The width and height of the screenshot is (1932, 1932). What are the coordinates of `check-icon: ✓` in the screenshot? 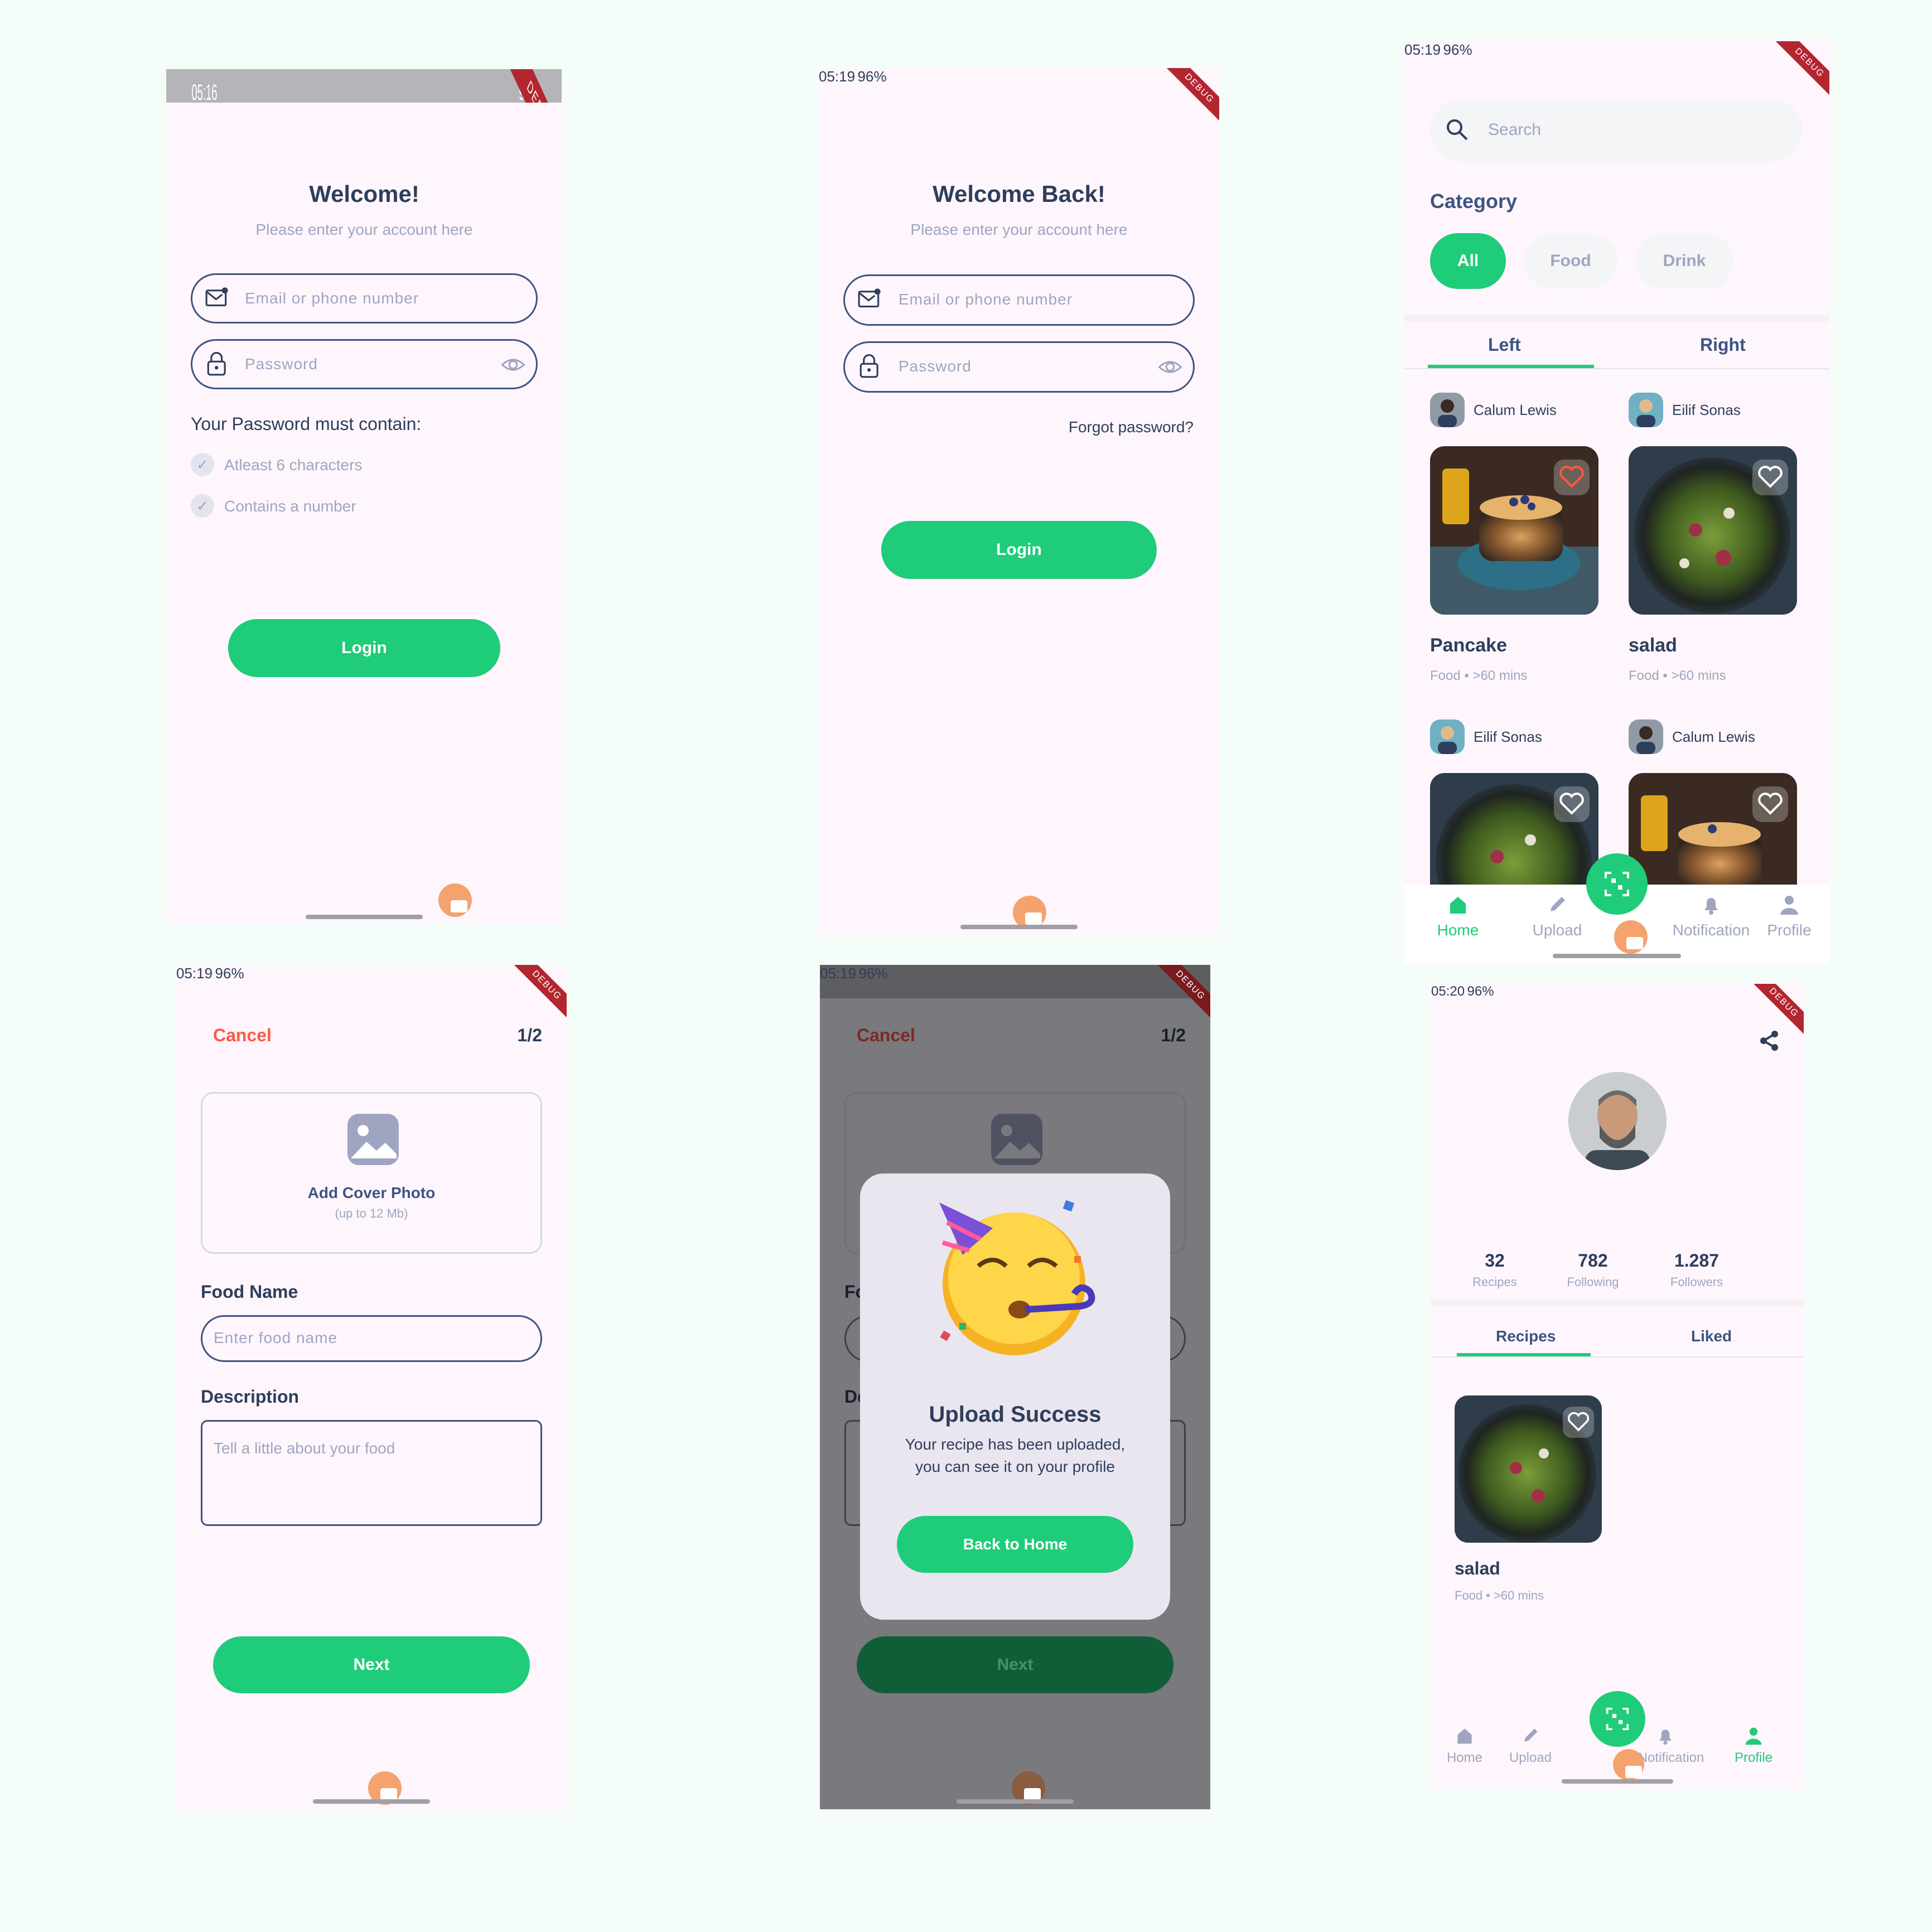 It's located at (202, 506).